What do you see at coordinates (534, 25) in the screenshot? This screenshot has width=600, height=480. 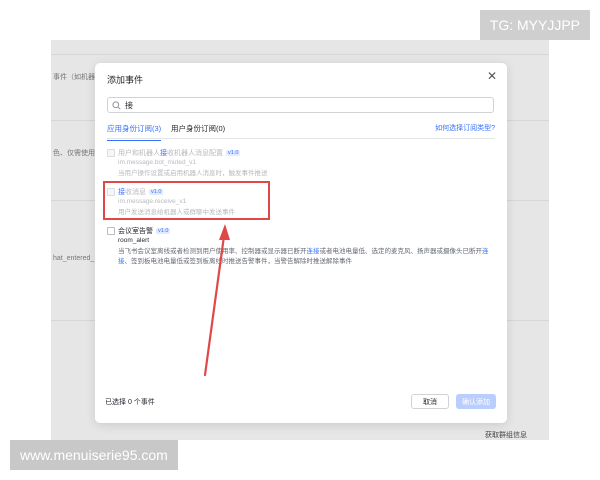 I see `watermark-top: TG: MYYJJPP` at bounding box center [534, 25].